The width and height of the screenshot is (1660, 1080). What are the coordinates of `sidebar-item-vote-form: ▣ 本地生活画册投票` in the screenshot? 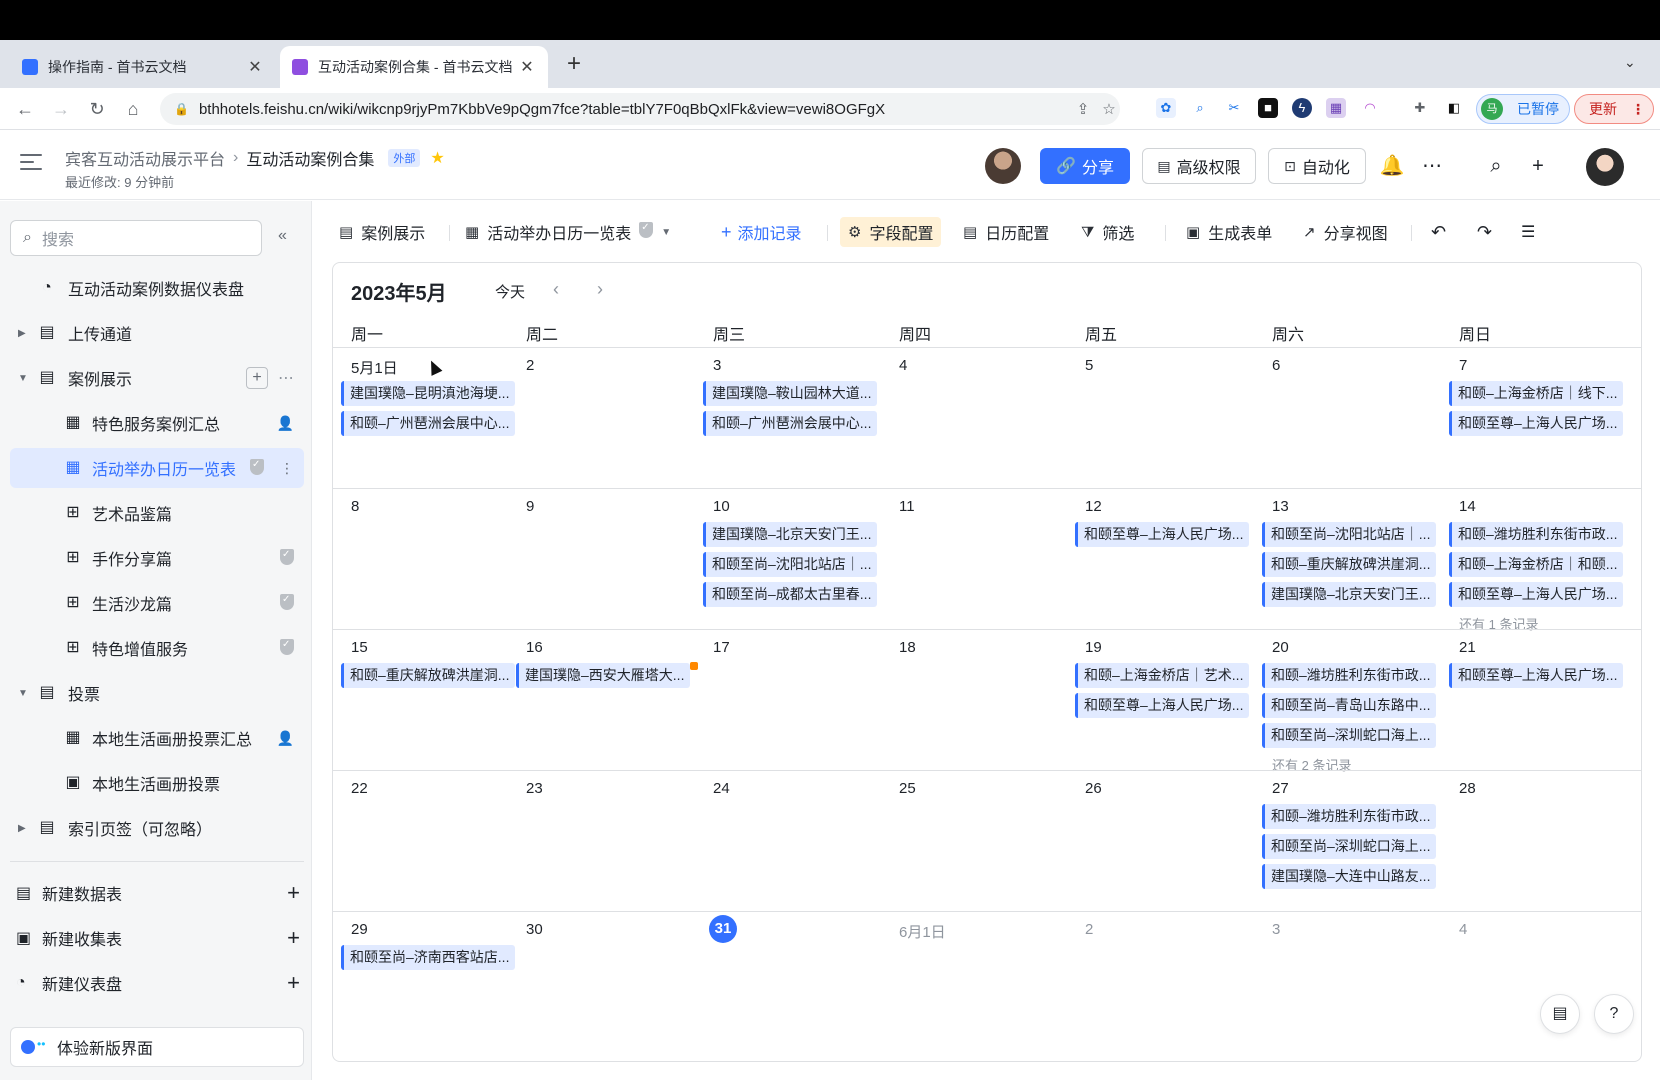 It's located at (157, 783).